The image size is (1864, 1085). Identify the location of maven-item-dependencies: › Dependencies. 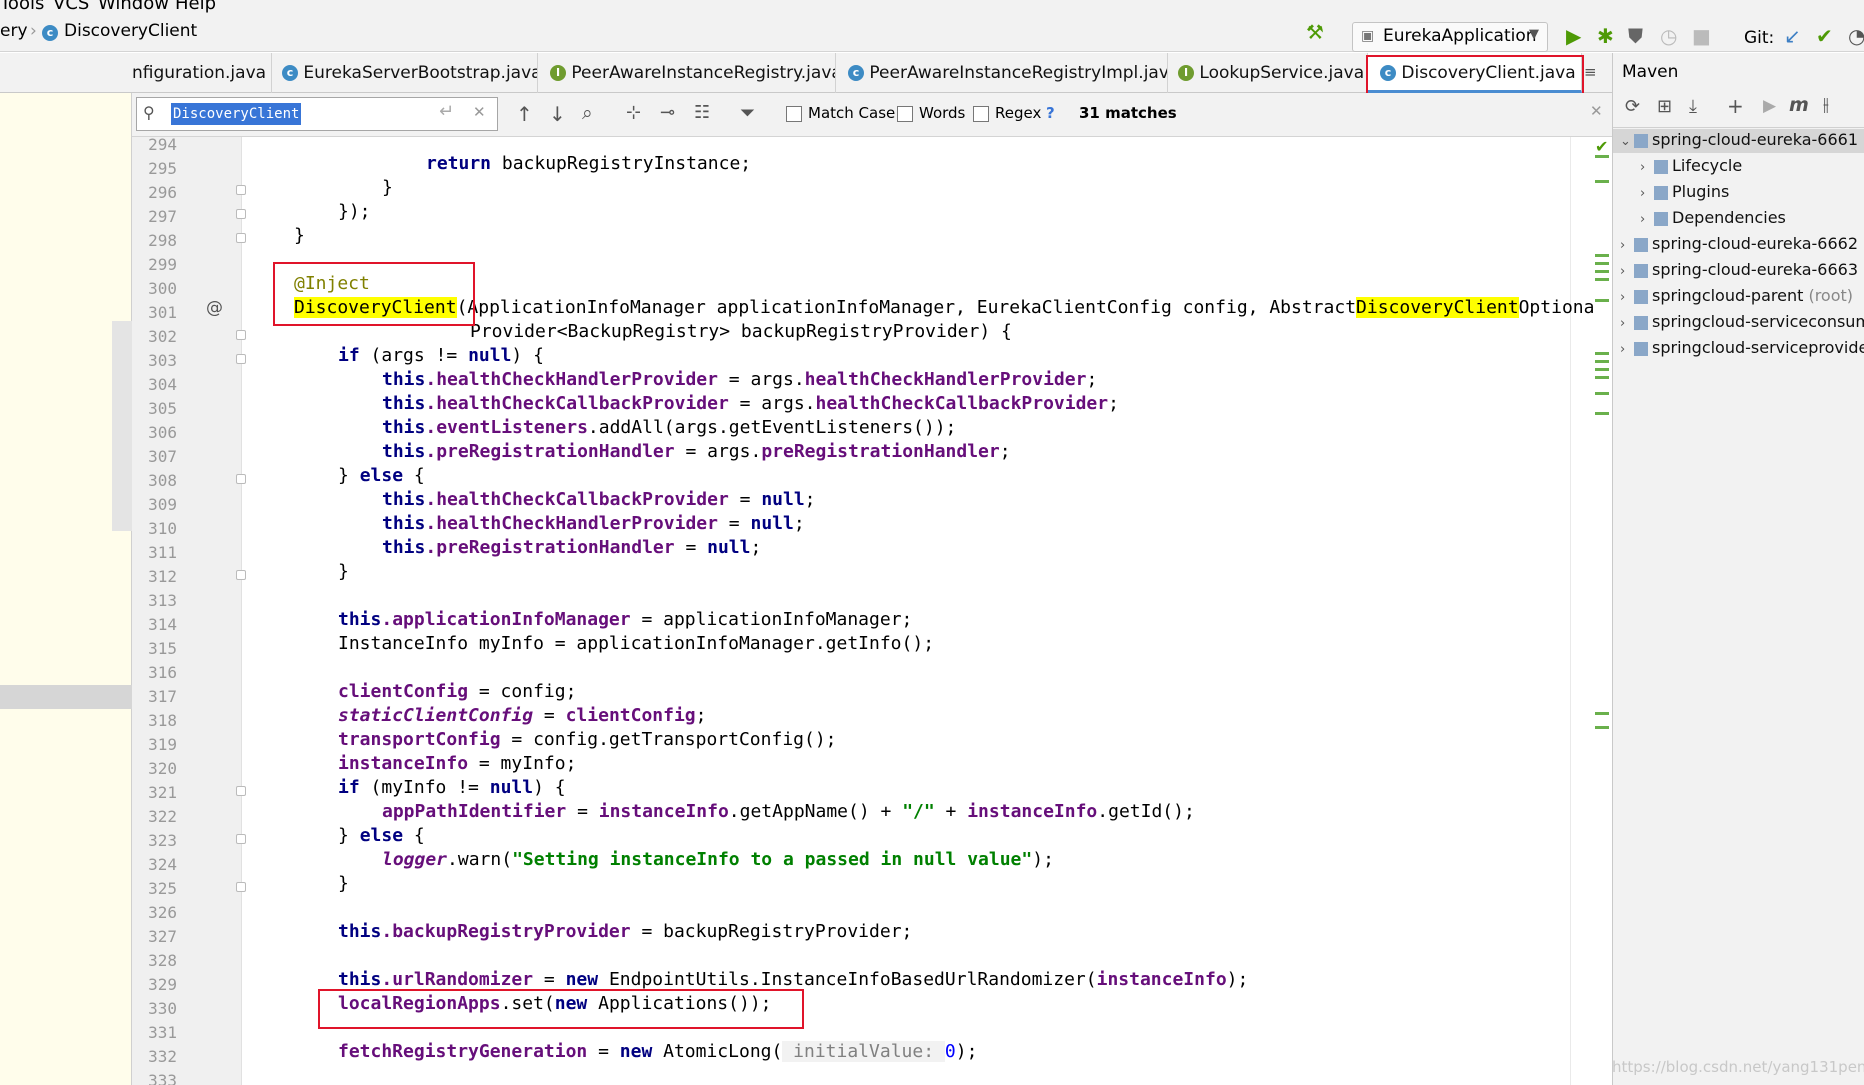
(1713, 217).